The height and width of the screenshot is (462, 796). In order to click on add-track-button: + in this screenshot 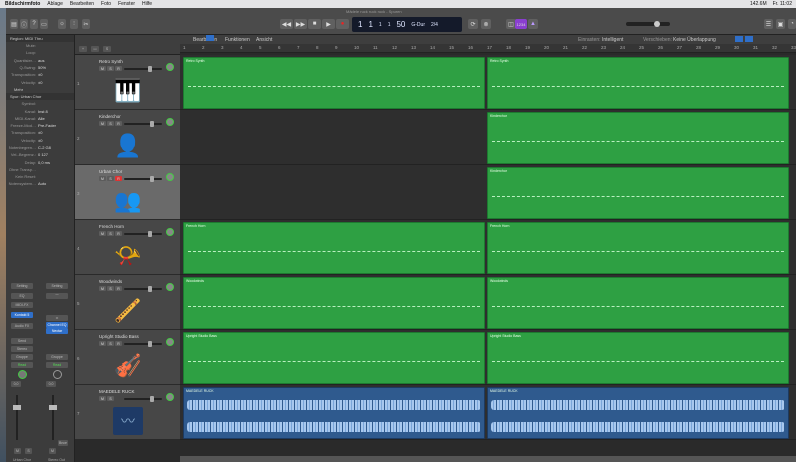, I will do `click(83, 49)`.